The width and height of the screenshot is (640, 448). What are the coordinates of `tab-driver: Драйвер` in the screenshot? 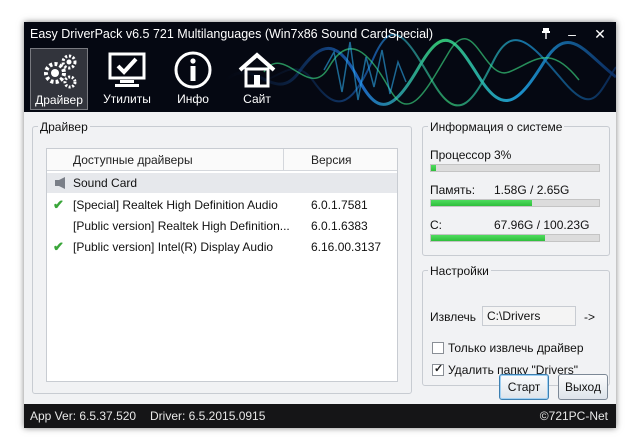 It's located at (59, 79).